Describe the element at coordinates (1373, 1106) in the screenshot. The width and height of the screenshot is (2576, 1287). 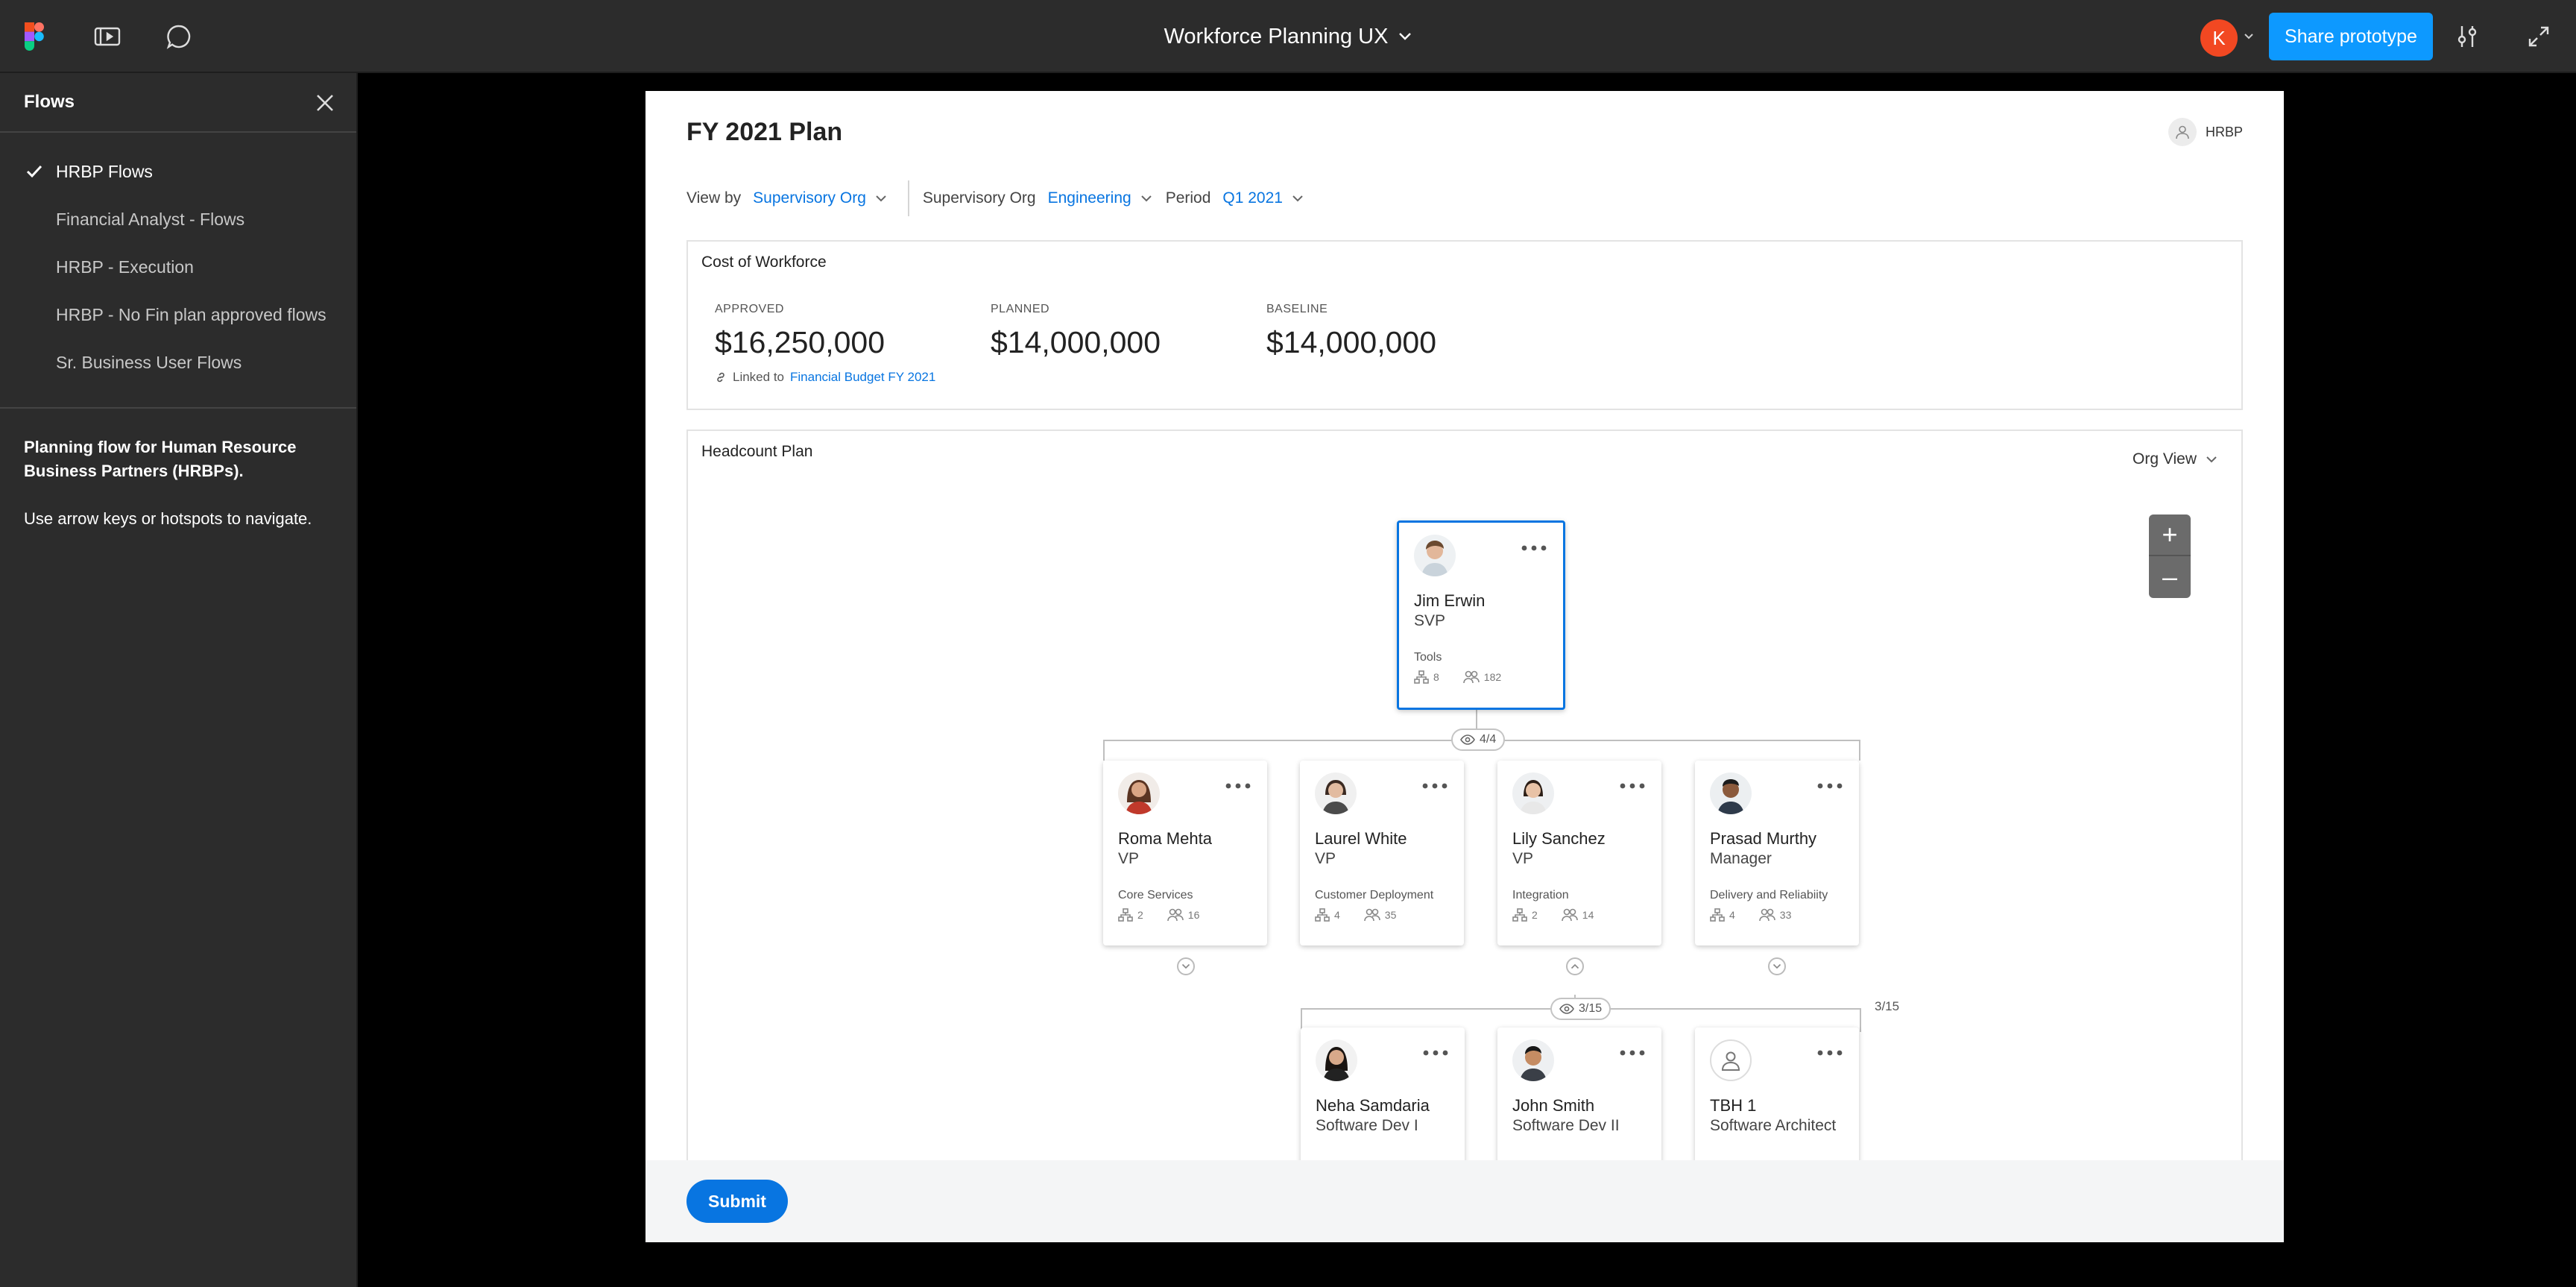
I see `employee-name: Neha Samdaria` at that location.